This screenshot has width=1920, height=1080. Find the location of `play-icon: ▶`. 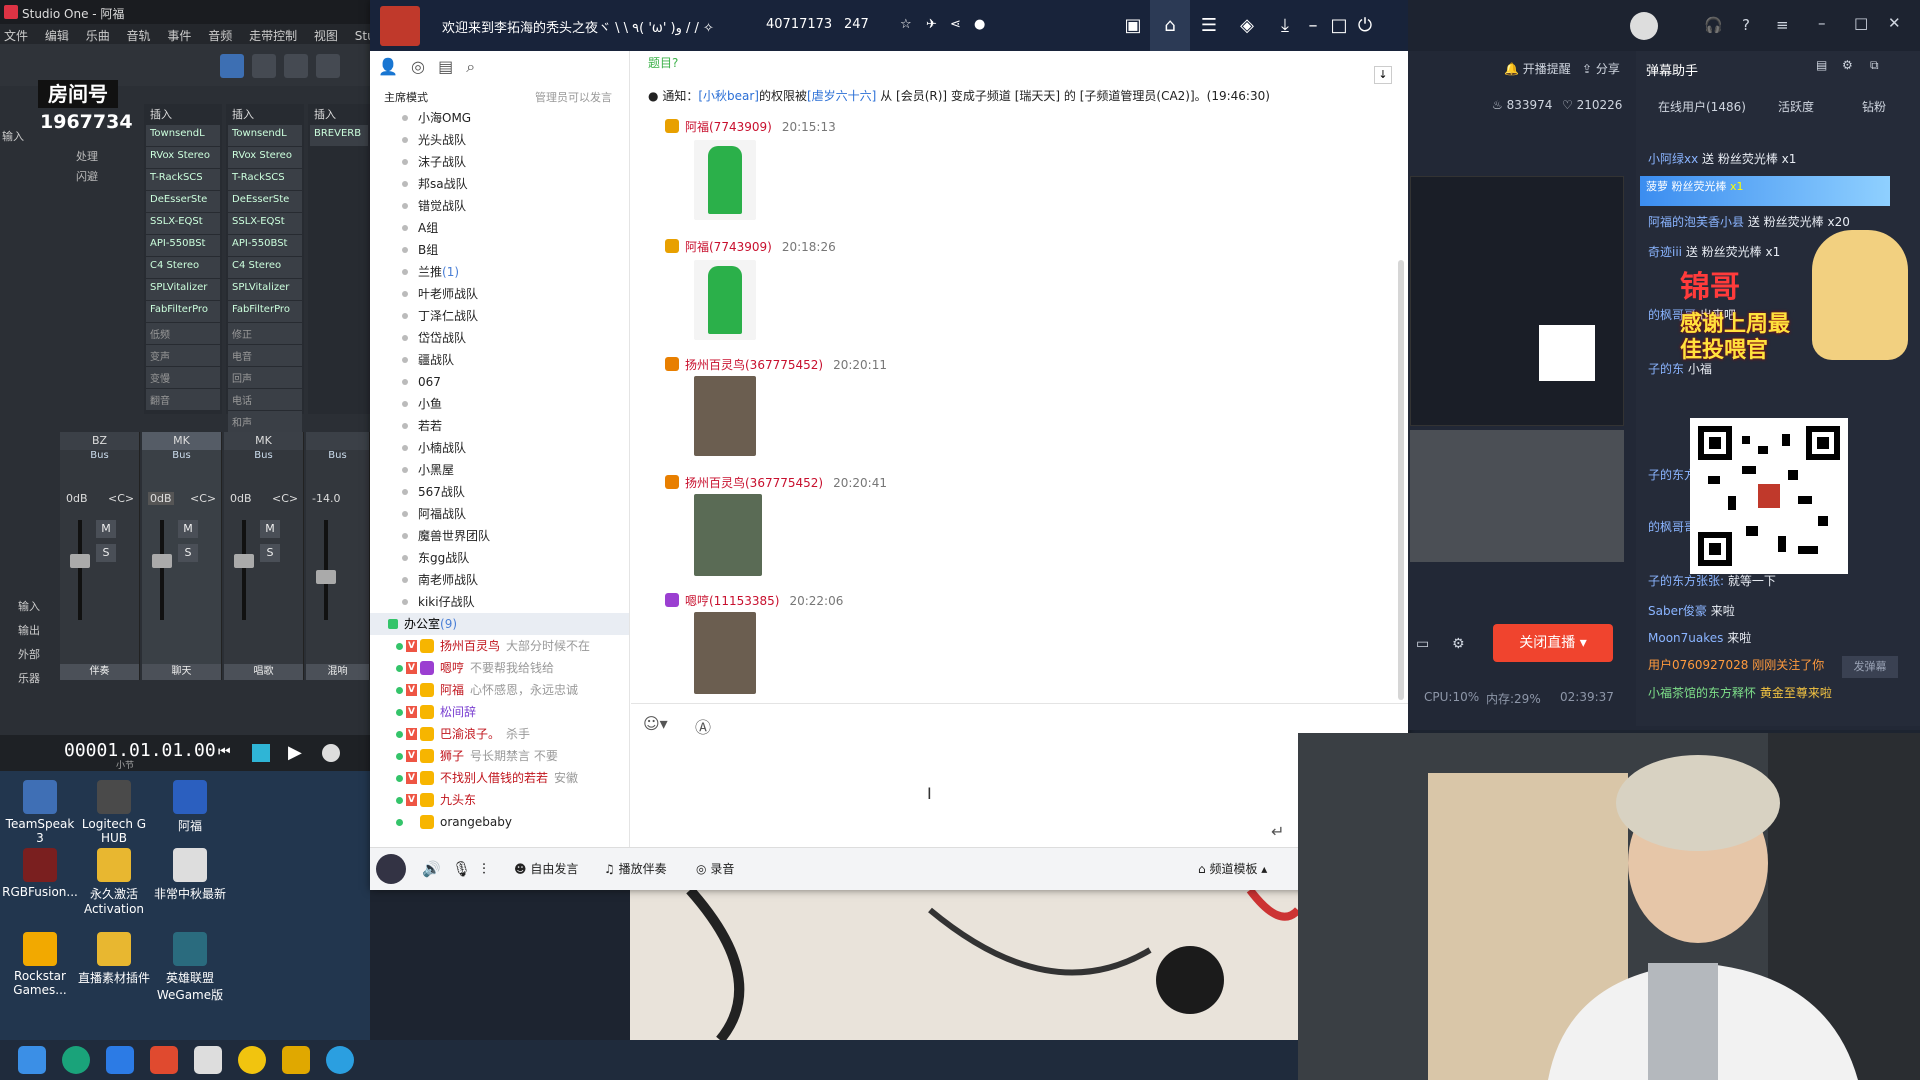

play-icon: ▶ is located at coordinates (295, 752).